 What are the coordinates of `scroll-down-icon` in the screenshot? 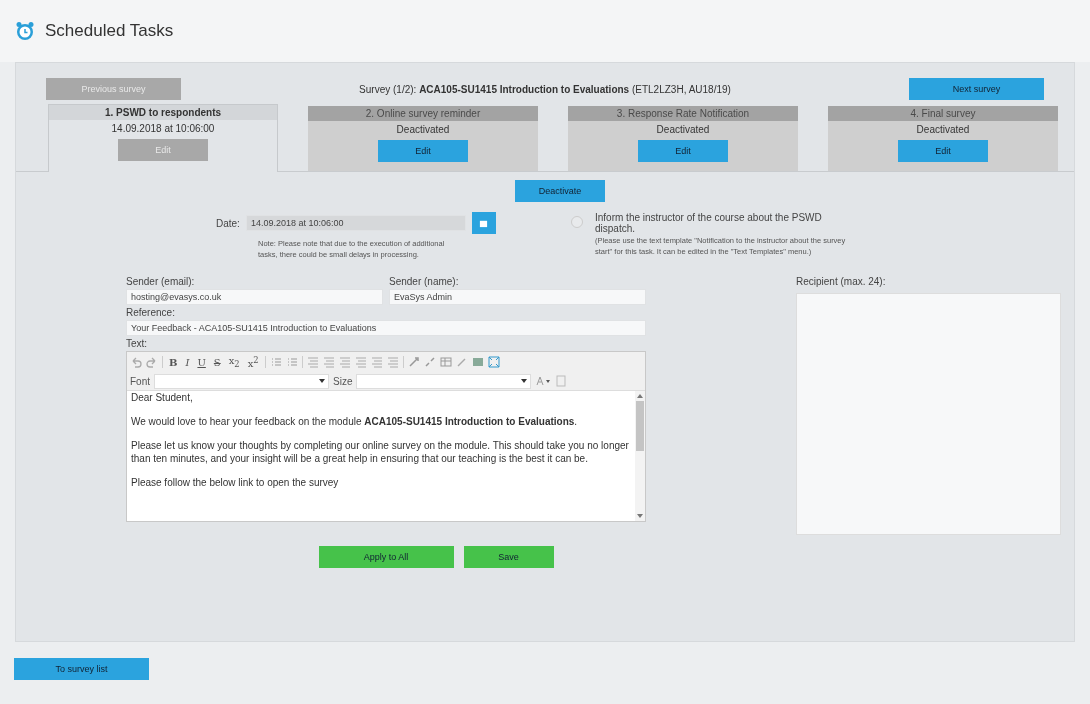 It's located at (640, 516).